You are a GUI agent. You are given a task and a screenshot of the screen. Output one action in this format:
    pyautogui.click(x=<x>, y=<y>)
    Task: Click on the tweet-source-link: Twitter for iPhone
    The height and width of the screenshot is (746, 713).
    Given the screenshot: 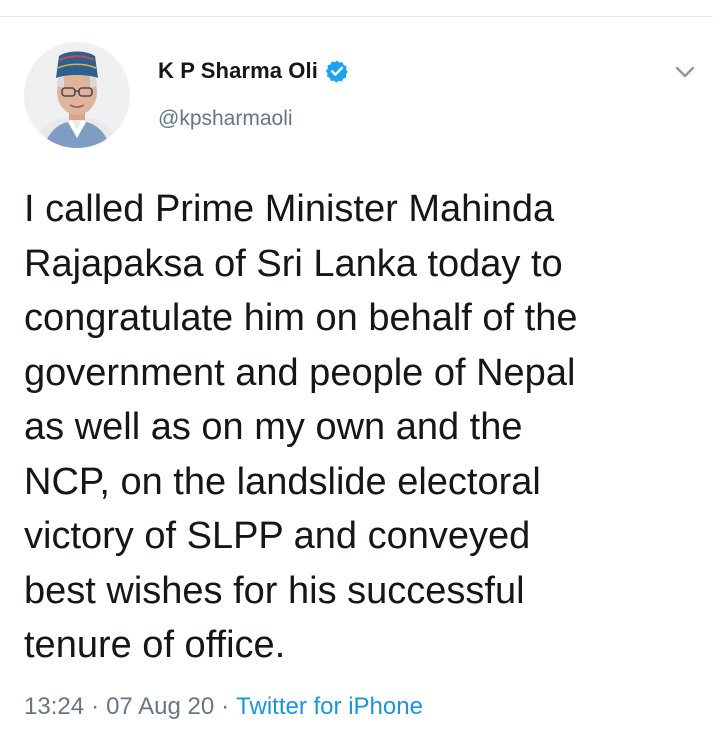 What is the action you would take?
    pyautogui.click(x=329, y=707)
    